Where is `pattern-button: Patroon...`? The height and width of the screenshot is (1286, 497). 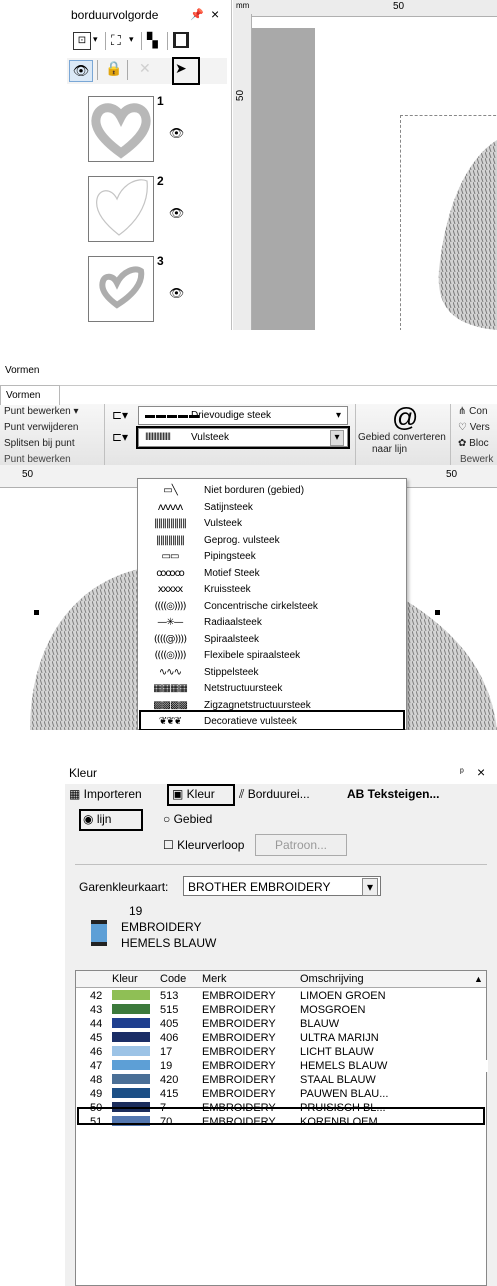 pattern-button: Patroon... is located at coordinates (301, 845).